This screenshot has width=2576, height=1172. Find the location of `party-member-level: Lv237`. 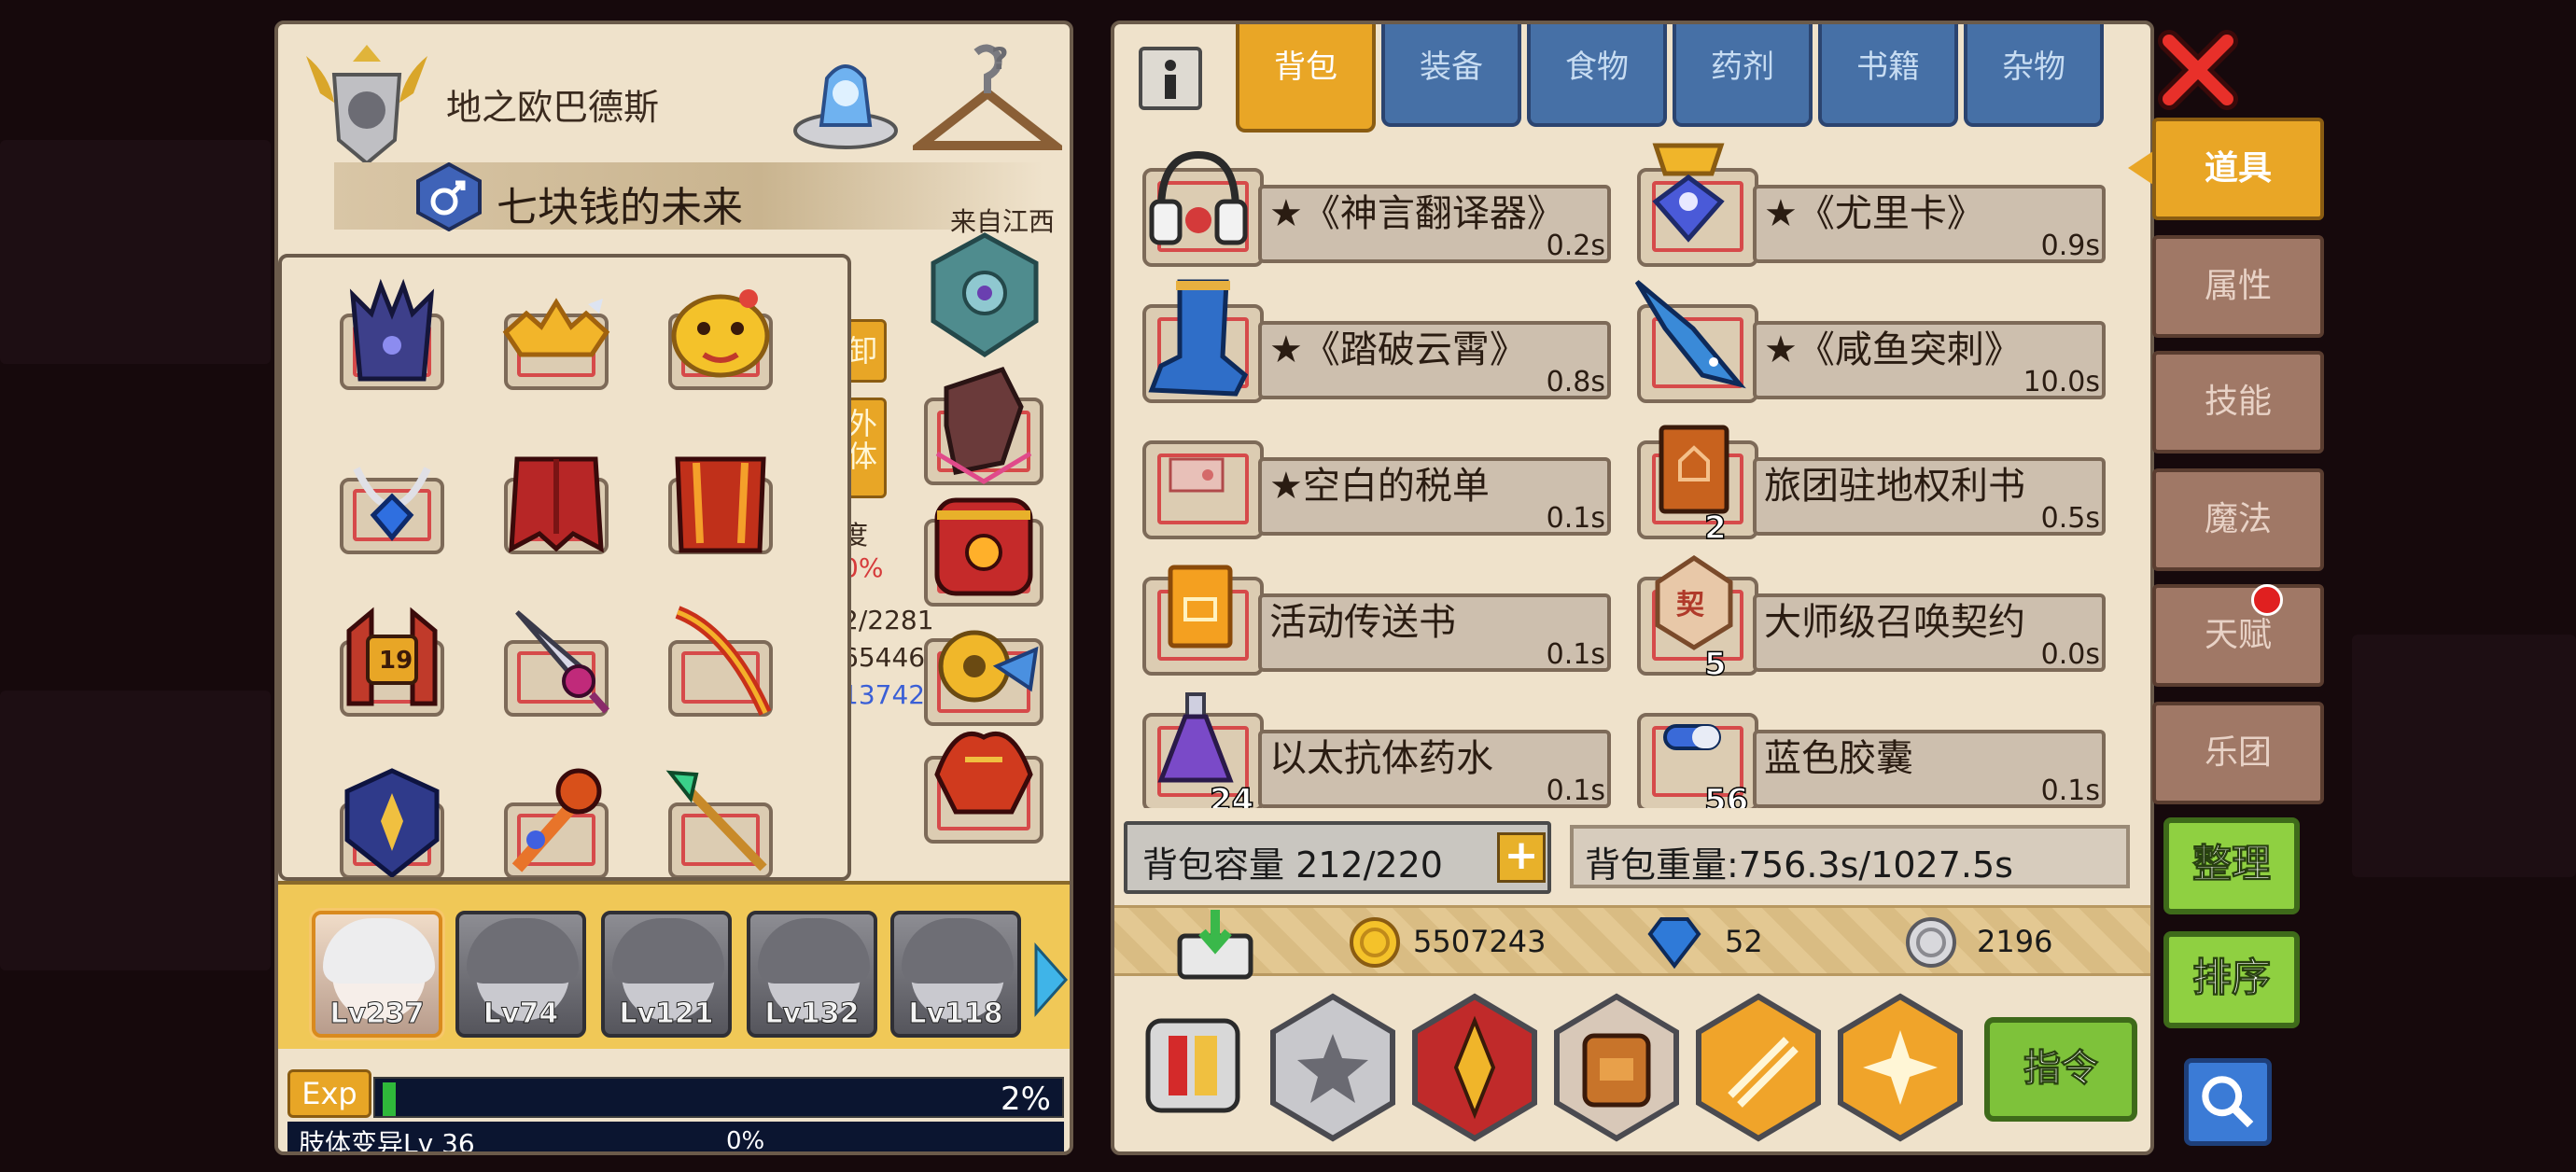

party-member-level: Lv237 is located at coordinates (377, 1015).